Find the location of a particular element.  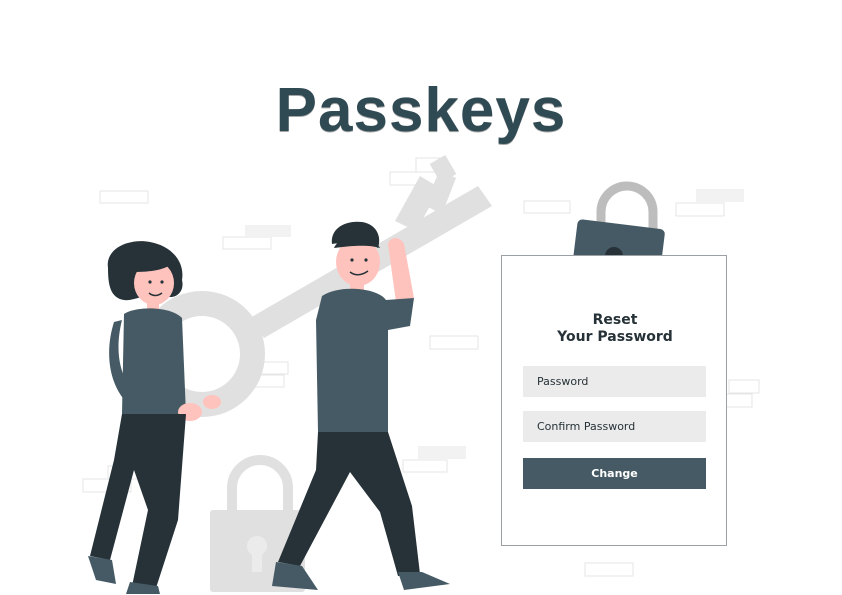

card-heading: Reset Your Password is located at coordinates (615, 329).